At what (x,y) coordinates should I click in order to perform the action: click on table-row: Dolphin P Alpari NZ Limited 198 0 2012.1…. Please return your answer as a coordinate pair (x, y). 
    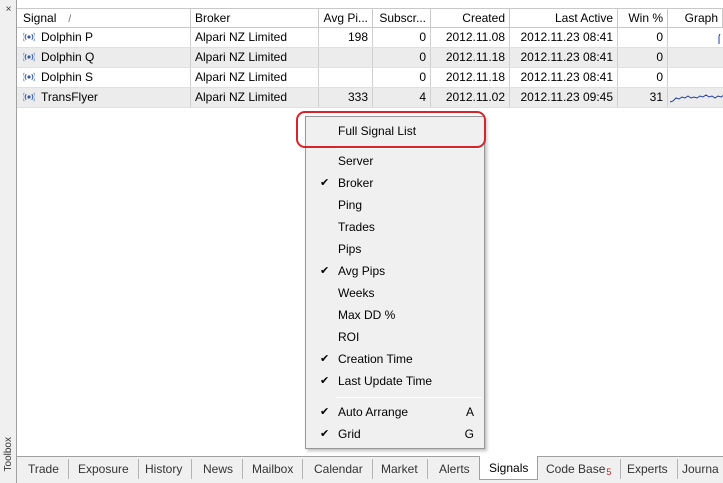
    Looking at the image, I should click on (370, 38).